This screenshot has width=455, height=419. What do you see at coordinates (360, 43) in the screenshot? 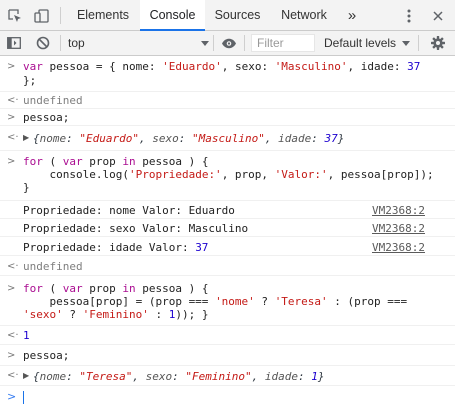
I see `log-levels-dropdown: Default levels` at bounding box center [360, 43].